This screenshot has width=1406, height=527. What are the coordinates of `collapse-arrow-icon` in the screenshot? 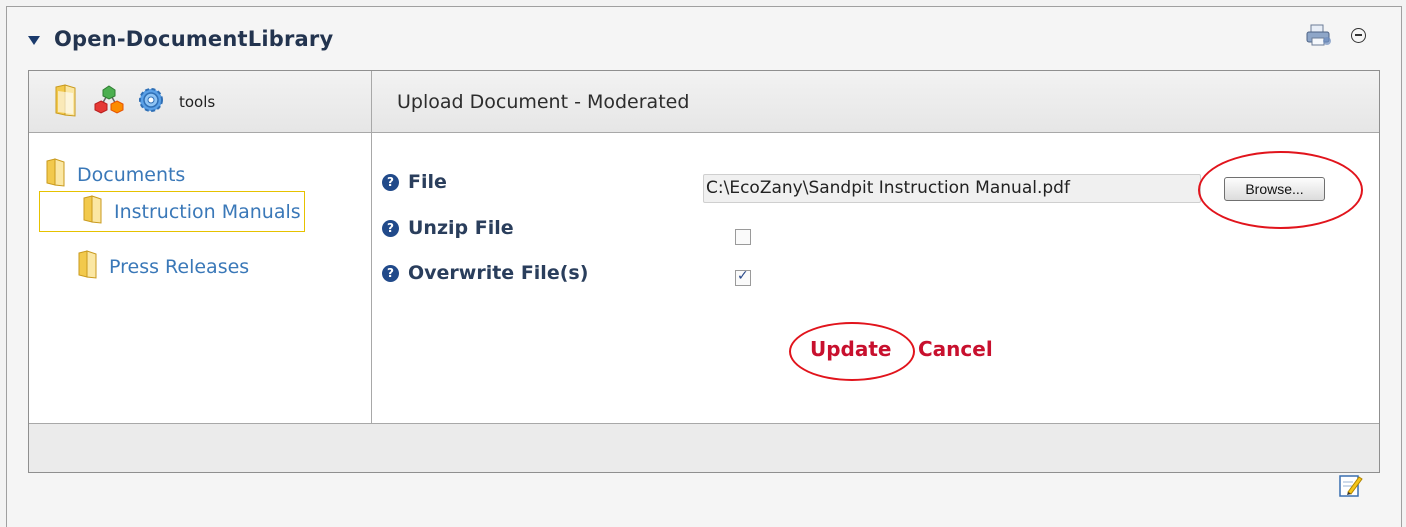 It's located at (34, 40).